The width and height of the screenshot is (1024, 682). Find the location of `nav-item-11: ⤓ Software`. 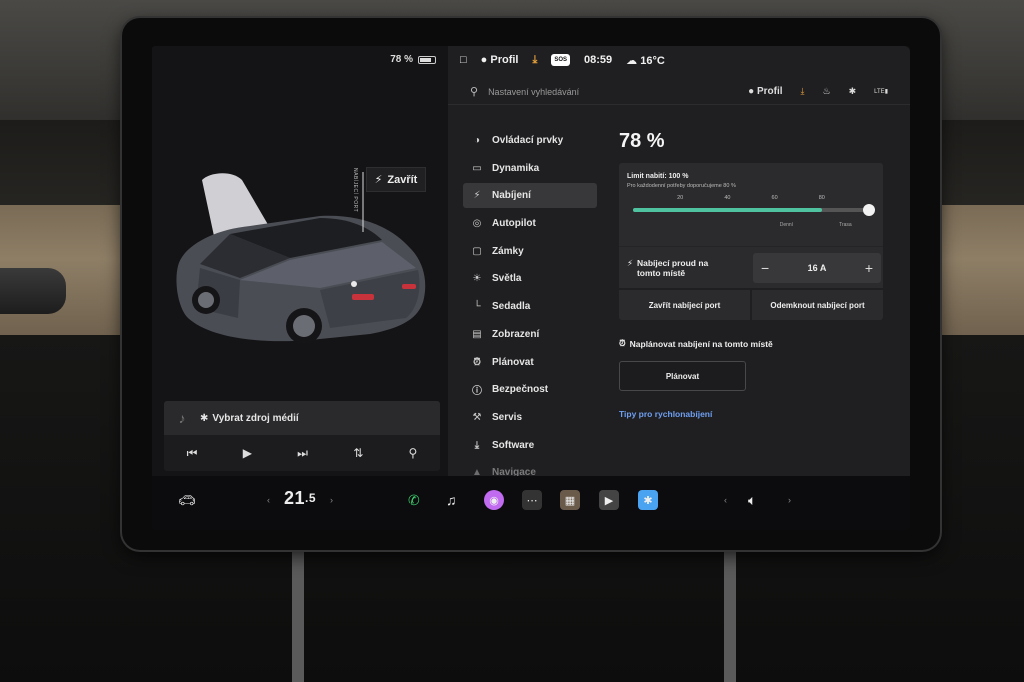

nav-item-11: ⤓ Software is located at coordinates (530, 445).